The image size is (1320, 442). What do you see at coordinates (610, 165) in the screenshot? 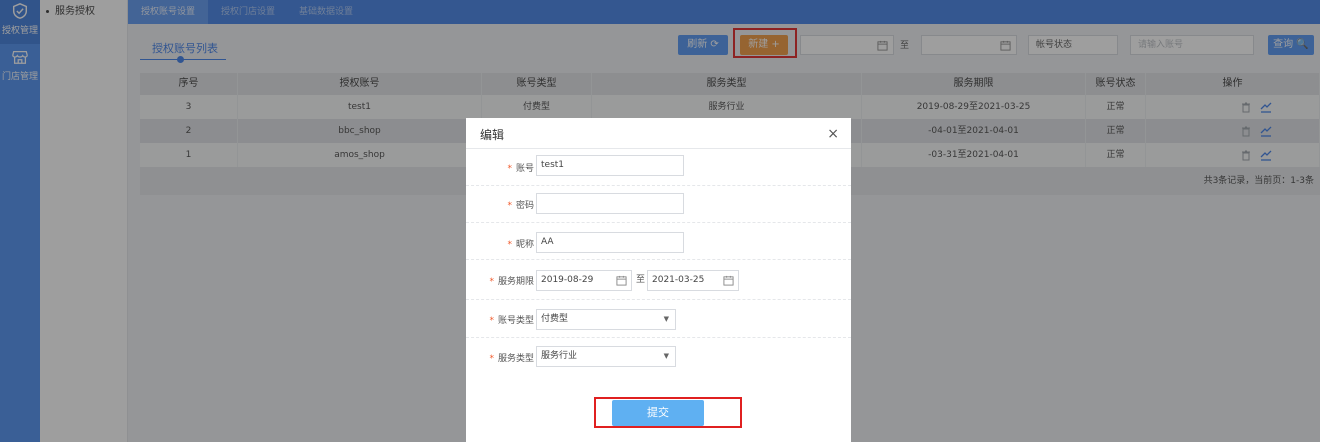
I see `account-input: test1` at bounding box center [610, 165].